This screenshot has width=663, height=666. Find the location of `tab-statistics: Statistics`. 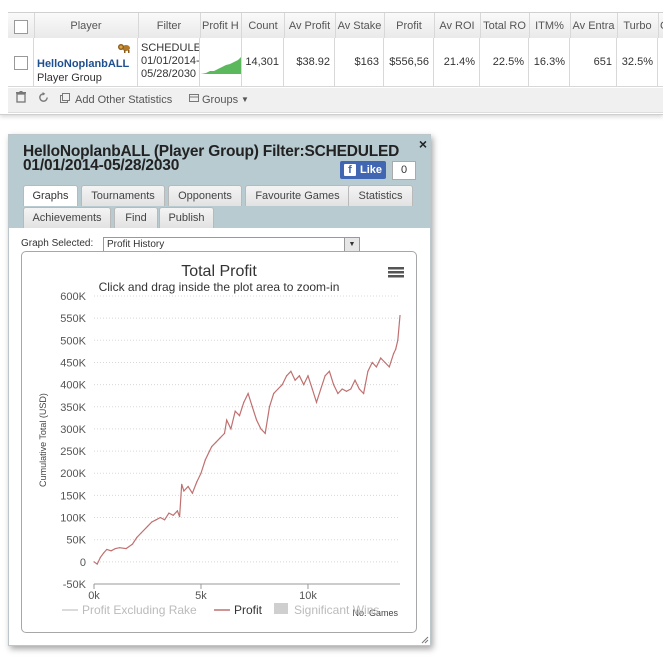

tab-statistics: Statistics is located at coordinates (380, 195).